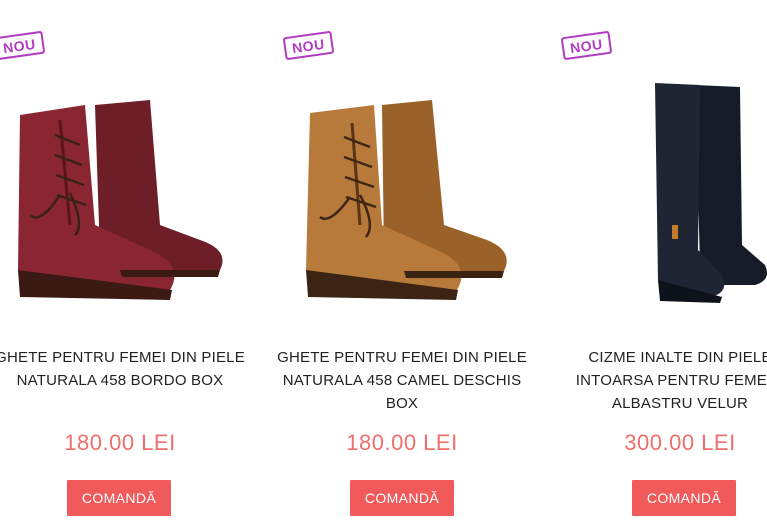 This screenshot has height=528, width=767. I want to click on product-price: 300.00 LEI, so click(680, 442).